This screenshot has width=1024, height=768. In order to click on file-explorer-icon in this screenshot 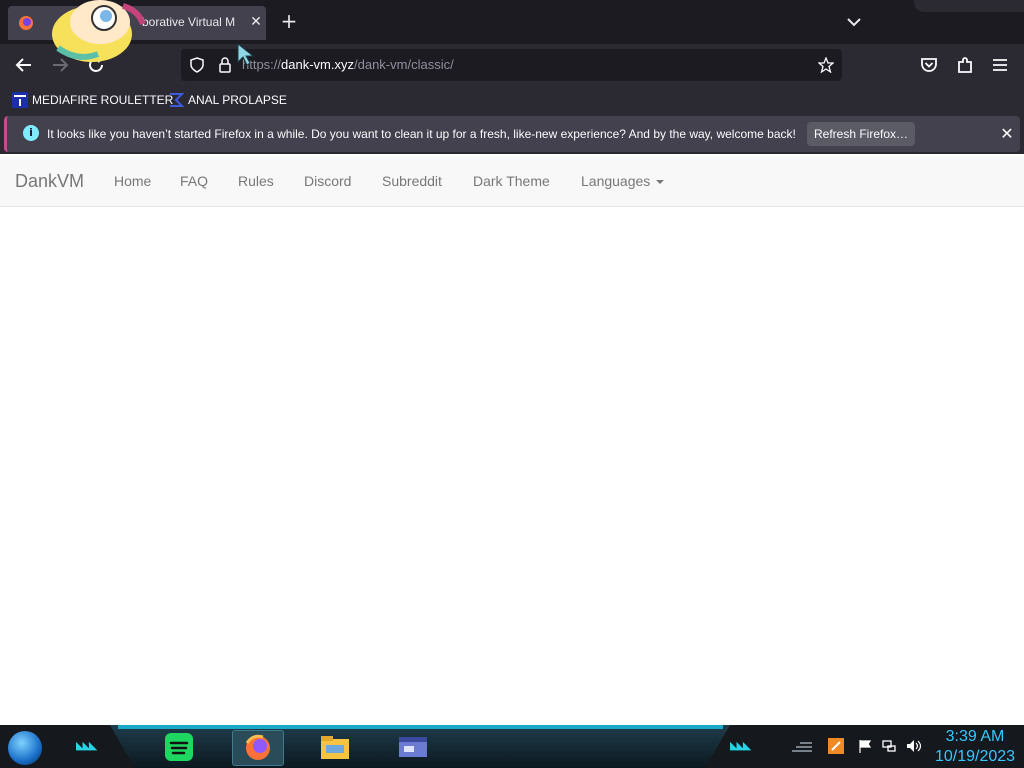, I will do `click(335, 747)`.